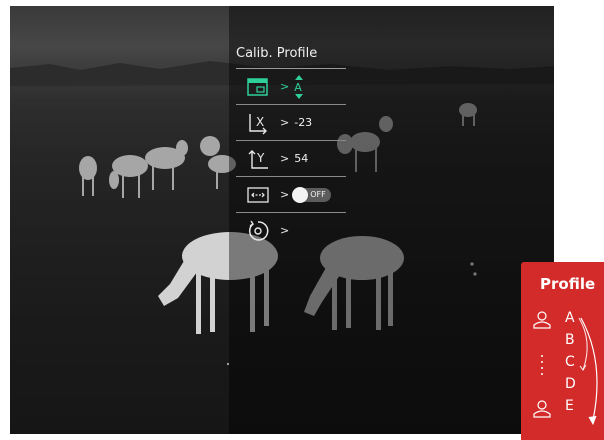 Image resolution: width=604 pixels, height=440 pixels. What do you see at coordinates (257, 86) in the screenshot?
I see `profile-card-icon` at bounding box center [257, 86].